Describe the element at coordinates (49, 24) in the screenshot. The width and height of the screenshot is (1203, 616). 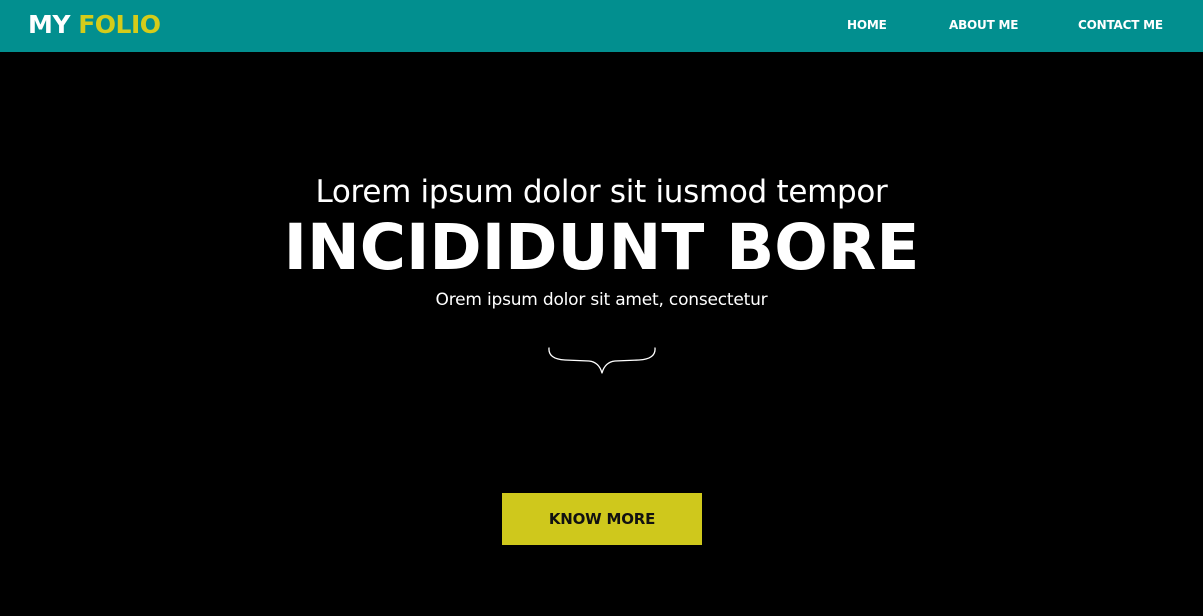
I see `brand-word-my: MY` at that location.